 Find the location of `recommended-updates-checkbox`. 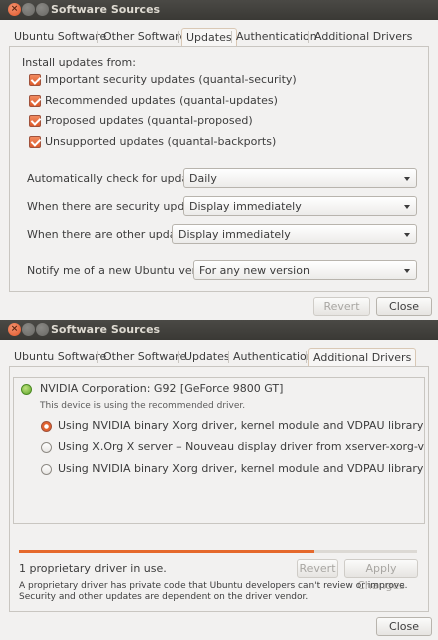

recommended-updates-checkbox is located at coordinates (35, 101).